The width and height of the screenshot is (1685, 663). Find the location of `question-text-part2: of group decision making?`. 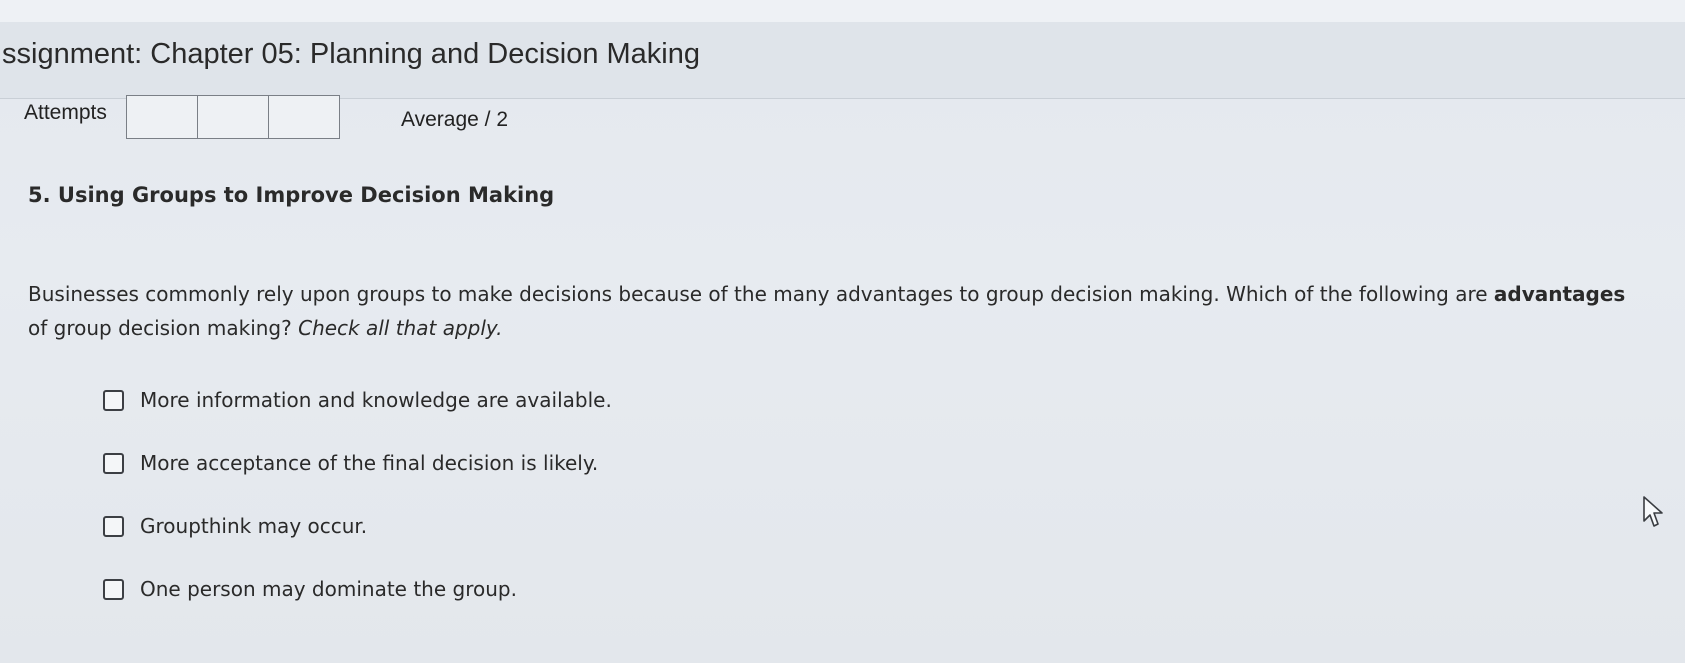

question-text-part2: of group decision making? is located at coordinates (163, 328).